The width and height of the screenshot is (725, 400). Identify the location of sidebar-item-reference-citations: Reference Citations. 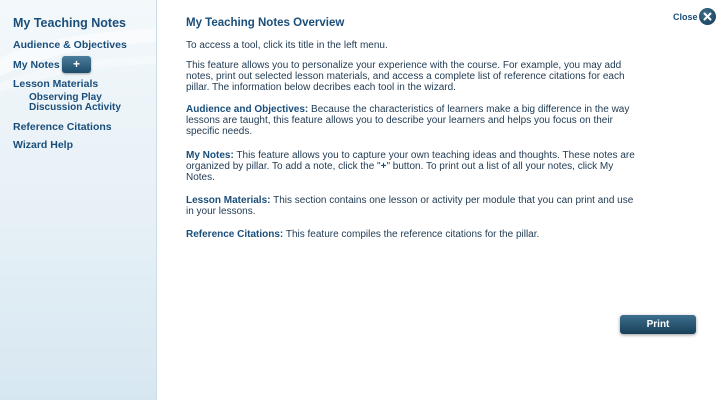
(62, 127).